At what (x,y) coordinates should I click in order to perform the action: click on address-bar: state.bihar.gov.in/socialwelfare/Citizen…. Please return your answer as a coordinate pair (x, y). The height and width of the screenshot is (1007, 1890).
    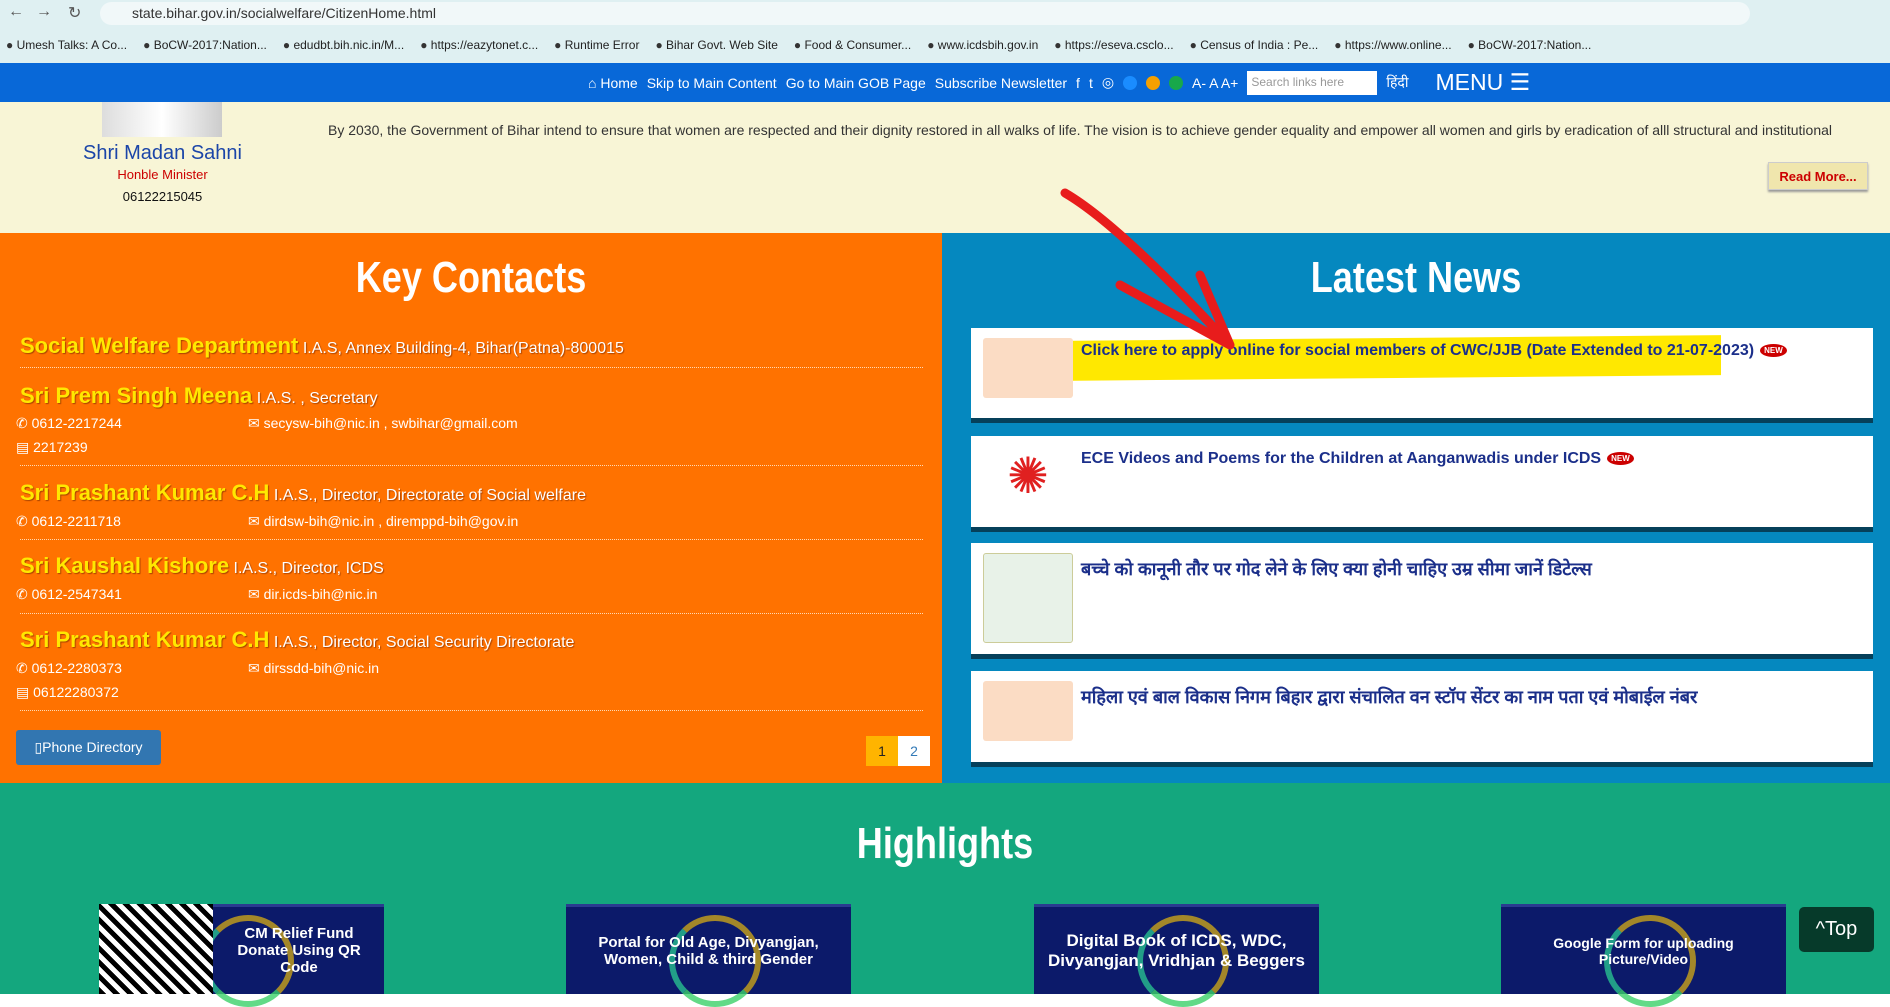
    Looking at the image, I should click on (925, 13).